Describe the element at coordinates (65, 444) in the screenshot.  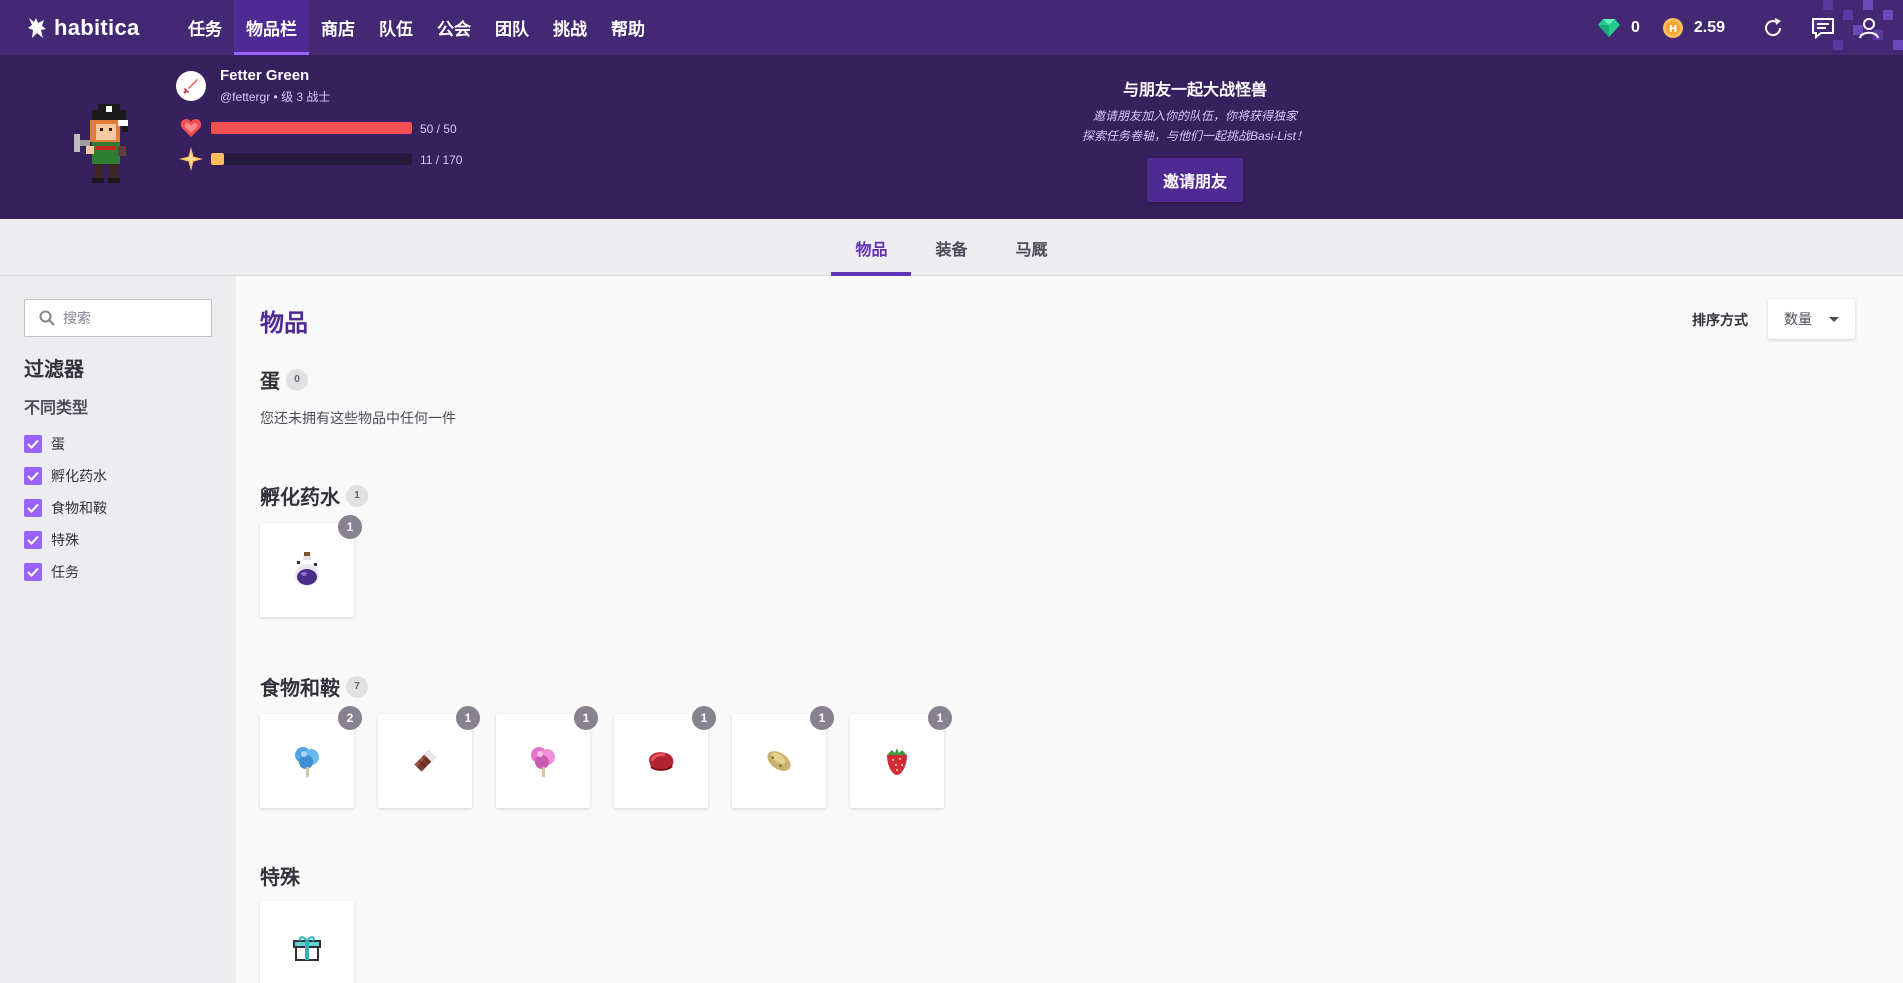
I see `filter-eggs: 蛋` at that location.